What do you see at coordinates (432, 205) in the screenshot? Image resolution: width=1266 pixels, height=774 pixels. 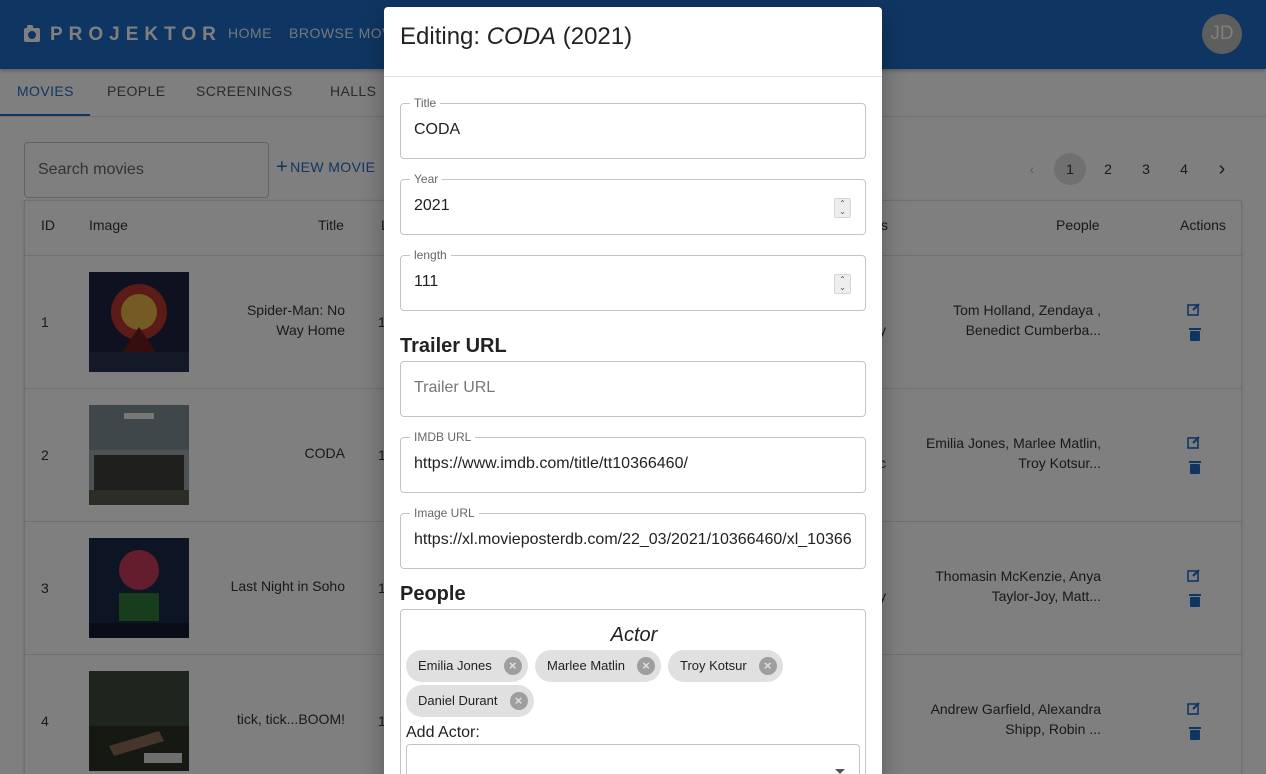 I see `year-field-value: 2021` at bounding box center [432, 205].